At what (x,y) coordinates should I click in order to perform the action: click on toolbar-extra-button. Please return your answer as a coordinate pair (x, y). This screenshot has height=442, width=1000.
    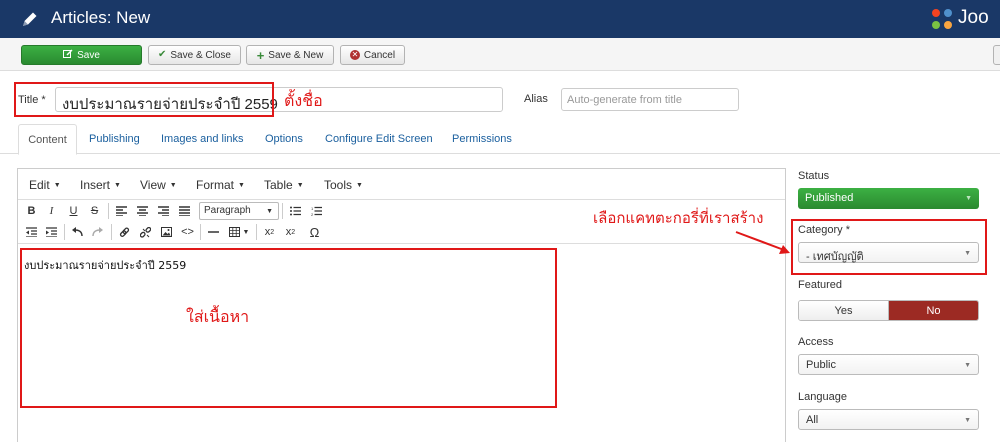
    Looking at the image, I should click on (996, 55).